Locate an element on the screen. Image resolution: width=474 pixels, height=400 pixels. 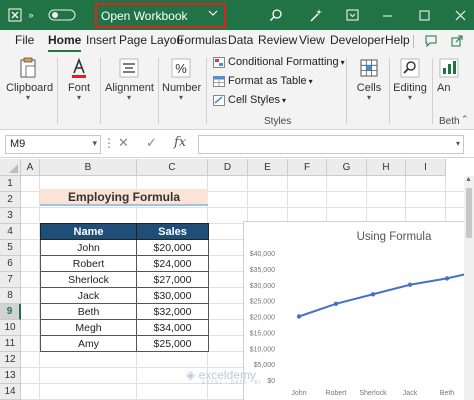
analyze-data-icon is located at coordinates (448, 68).